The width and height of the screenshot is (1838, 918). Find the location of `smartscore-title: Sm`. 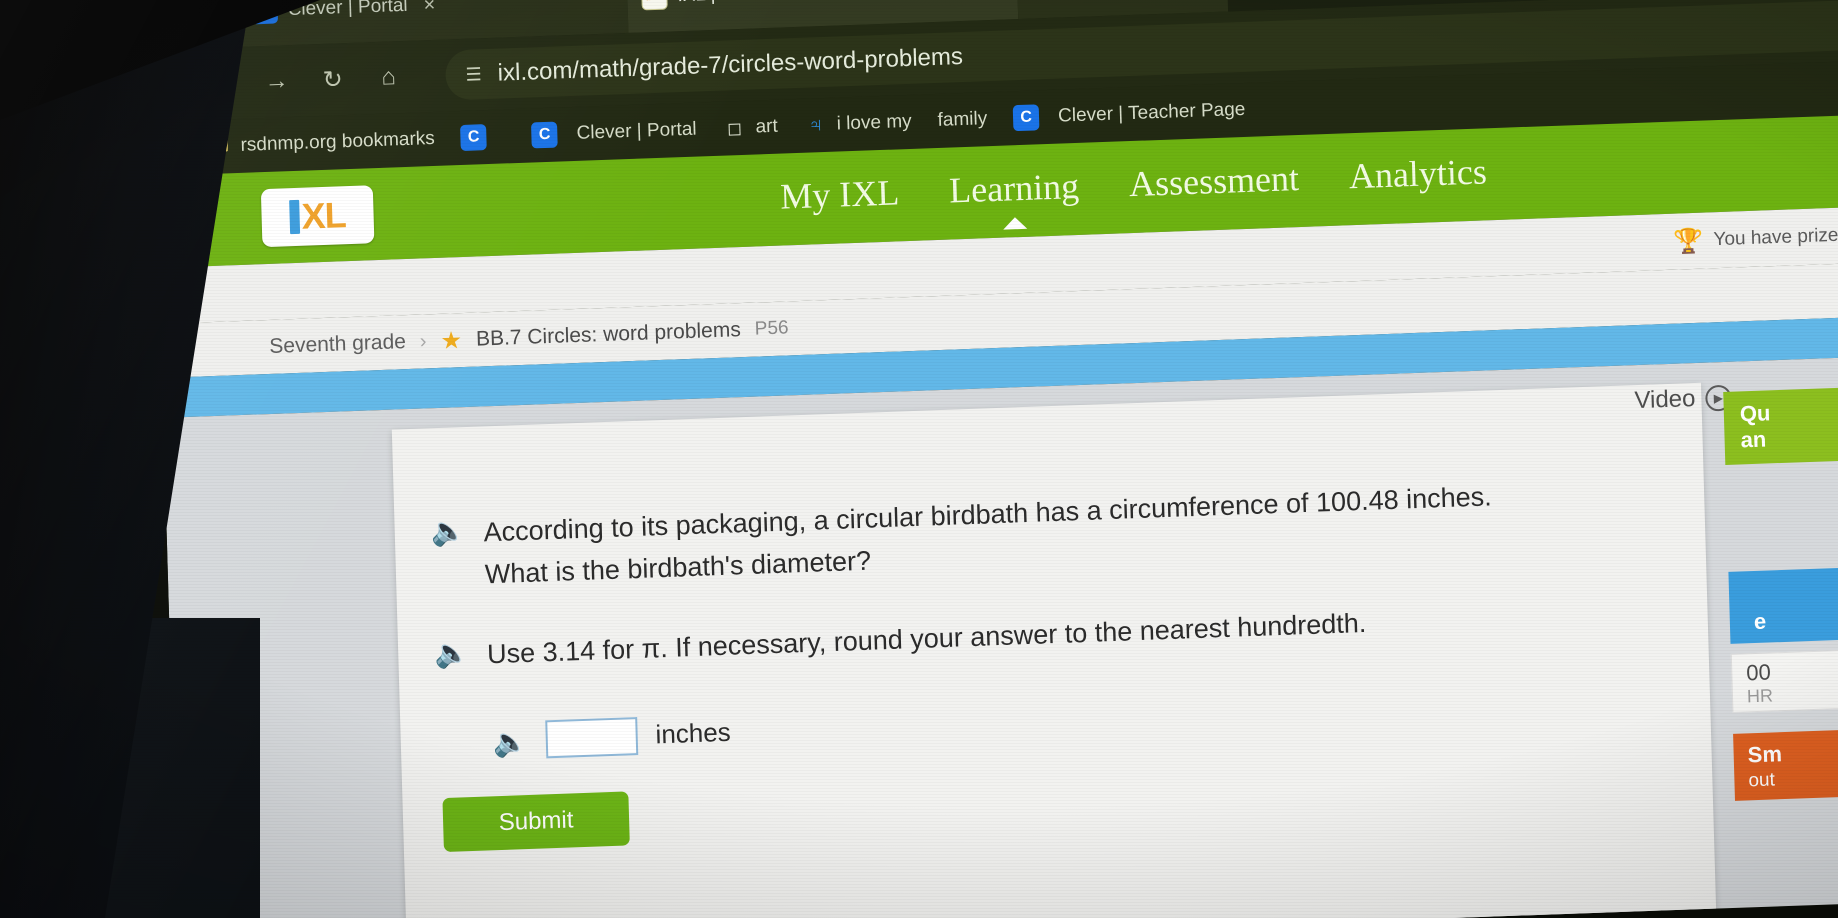

smartscore-title: Sm is located at coordinates (1765, 754).